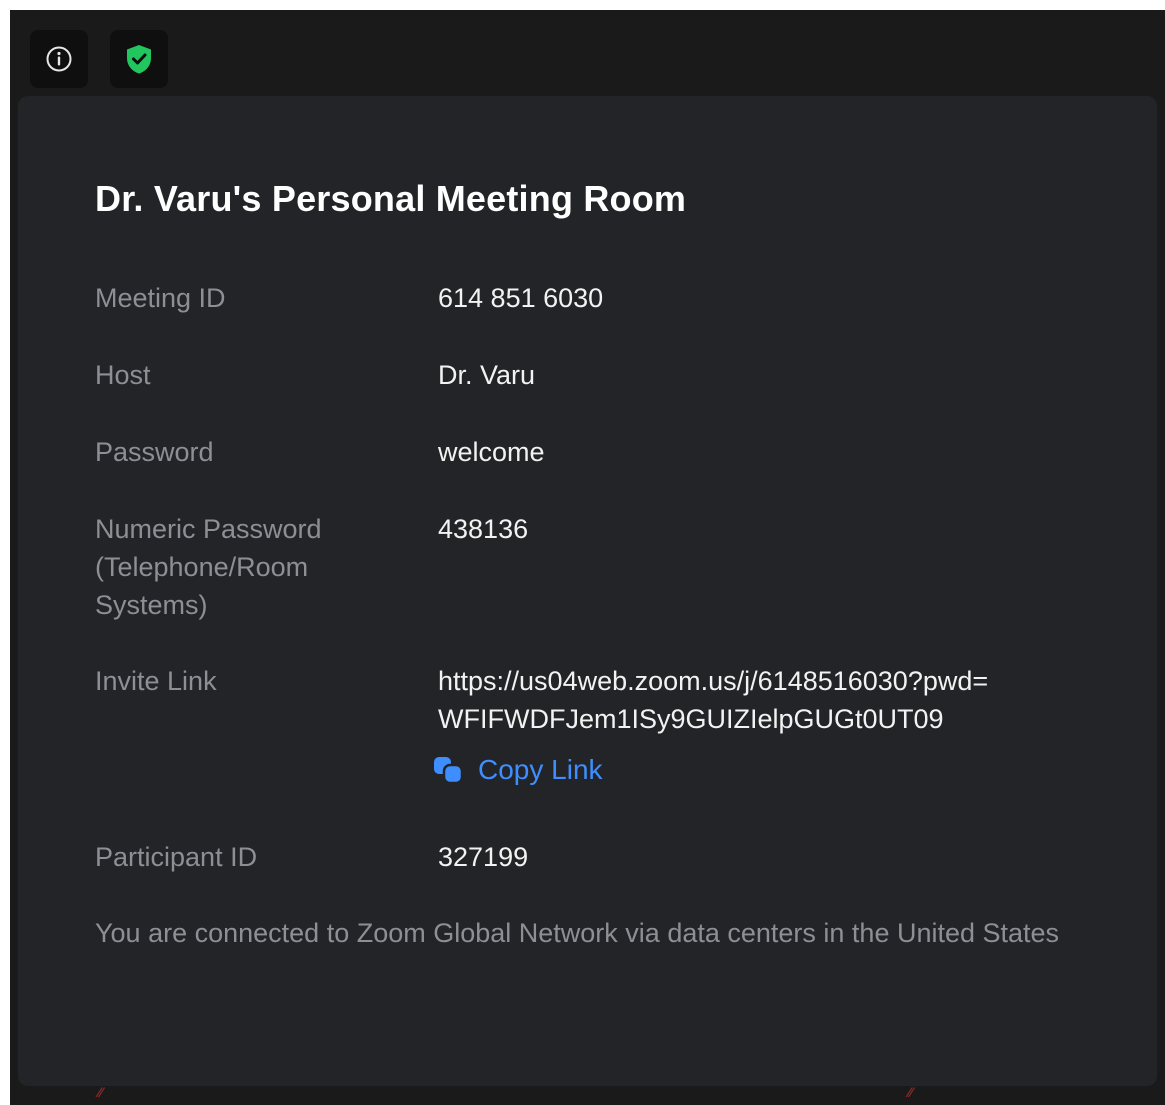 The height and width of the screenshot is (1105, 1165). What do you see at coordinates (540, 769) in the screenshot?
I see `copy-link-label: Copy Link` at bounding box center [540, 769].